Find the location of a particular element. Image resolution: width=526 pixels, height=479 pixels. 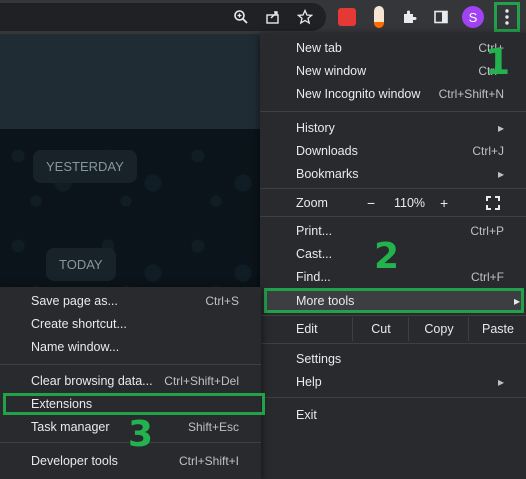

extension-red-icon is located at coordinates (347, 17).